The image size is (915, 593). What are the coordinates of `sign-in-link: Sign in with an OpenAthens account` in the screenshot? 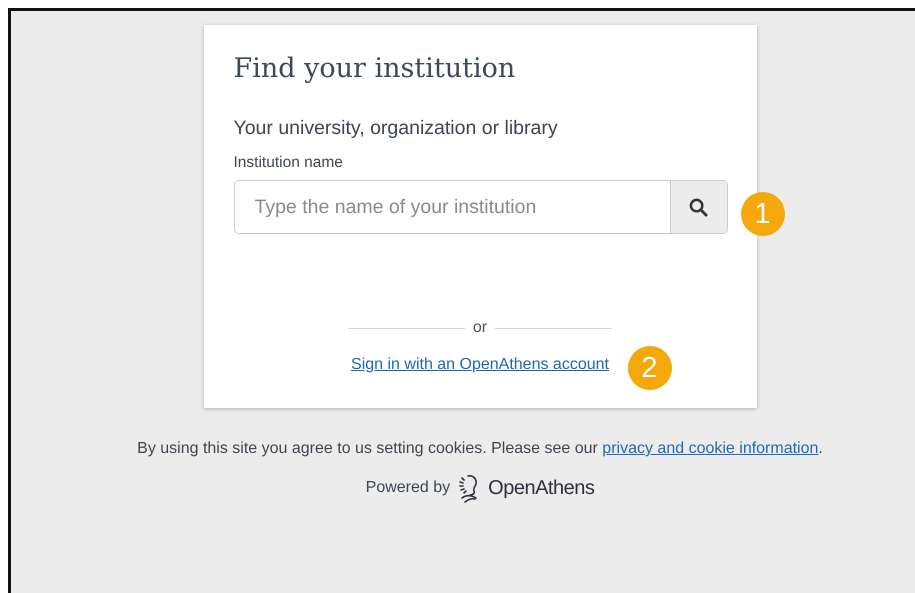 It's located at (480, 365).